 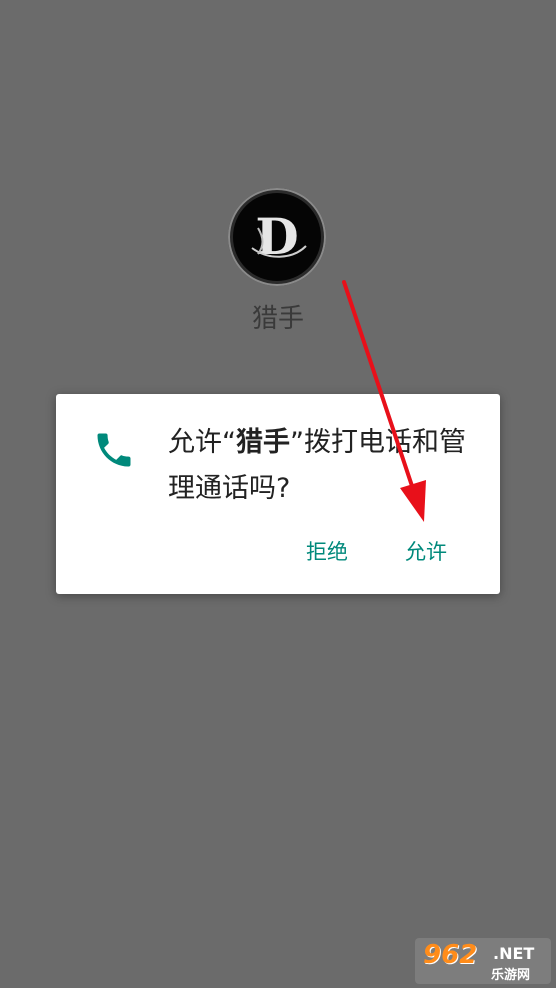 What do you see at coordinates (277, 319) in the screenshot?
I see `app-name-label: 猎手` at bounding box center [277, 319].